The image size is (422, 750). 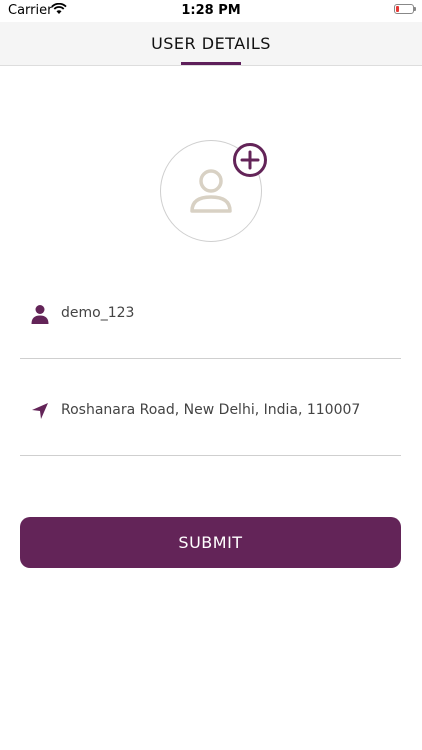 I want to click on username-field: demo_123, so click(x=210, y=327).